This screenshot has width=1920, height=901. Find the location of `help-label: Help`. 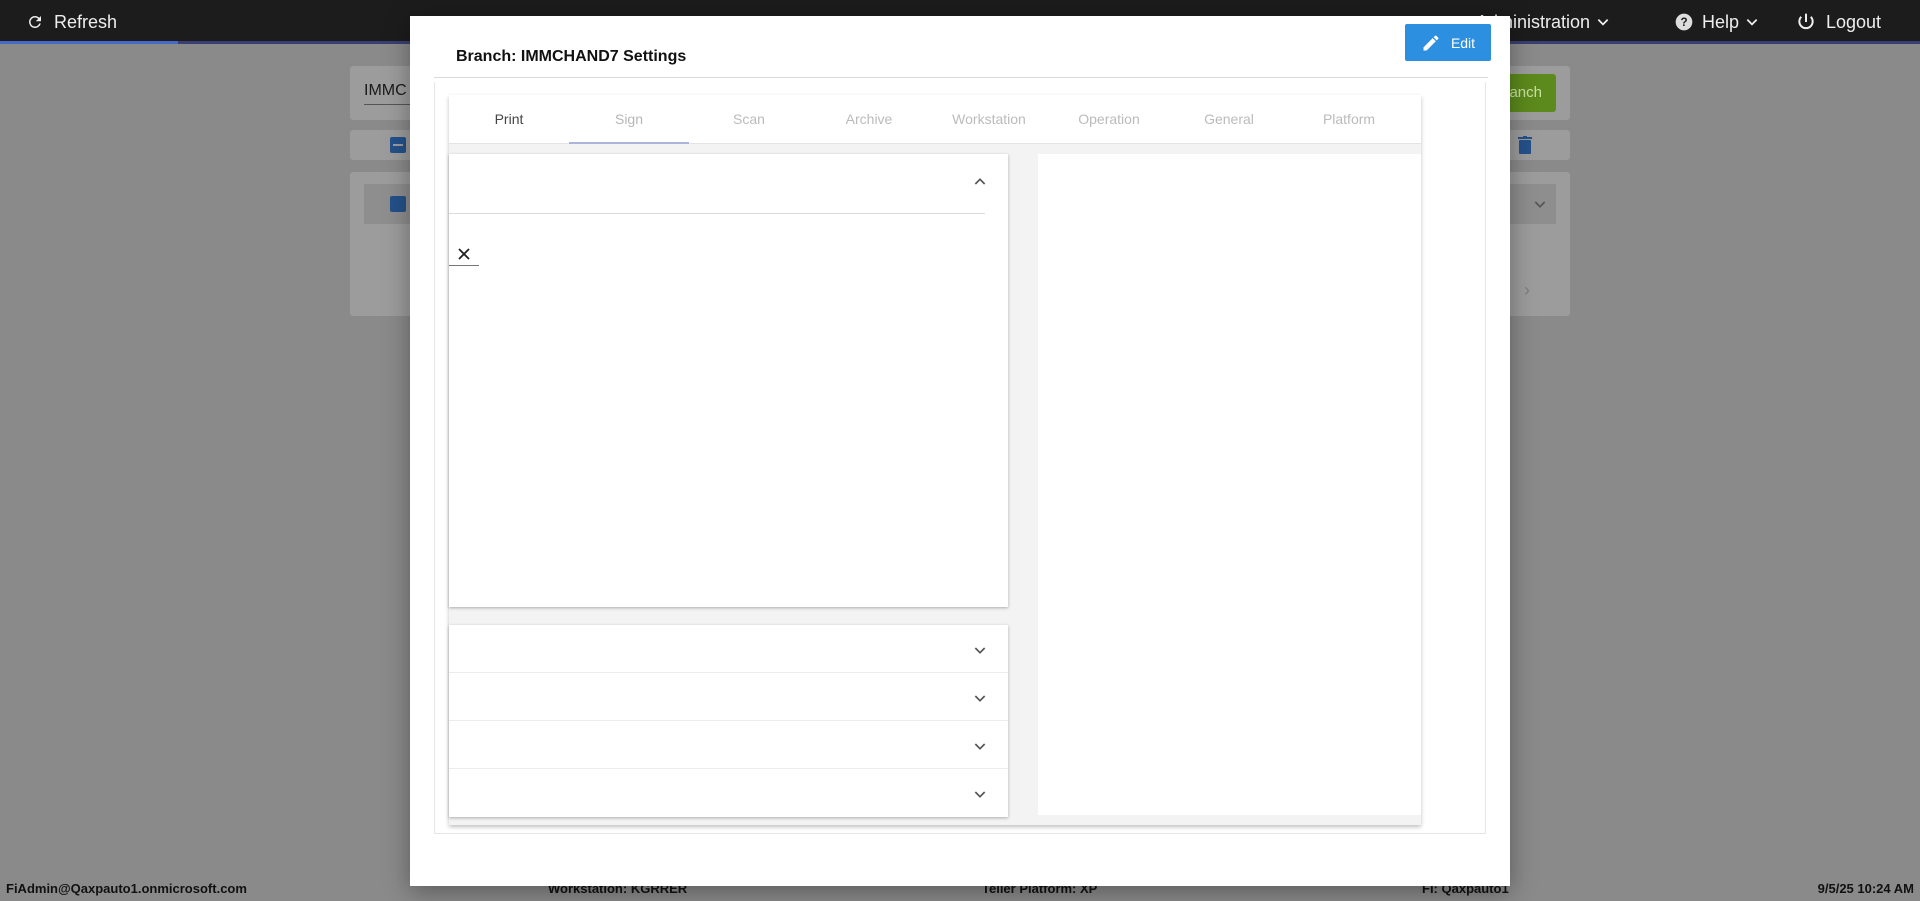

help-label: Help is located at coordinates (1721, 21).